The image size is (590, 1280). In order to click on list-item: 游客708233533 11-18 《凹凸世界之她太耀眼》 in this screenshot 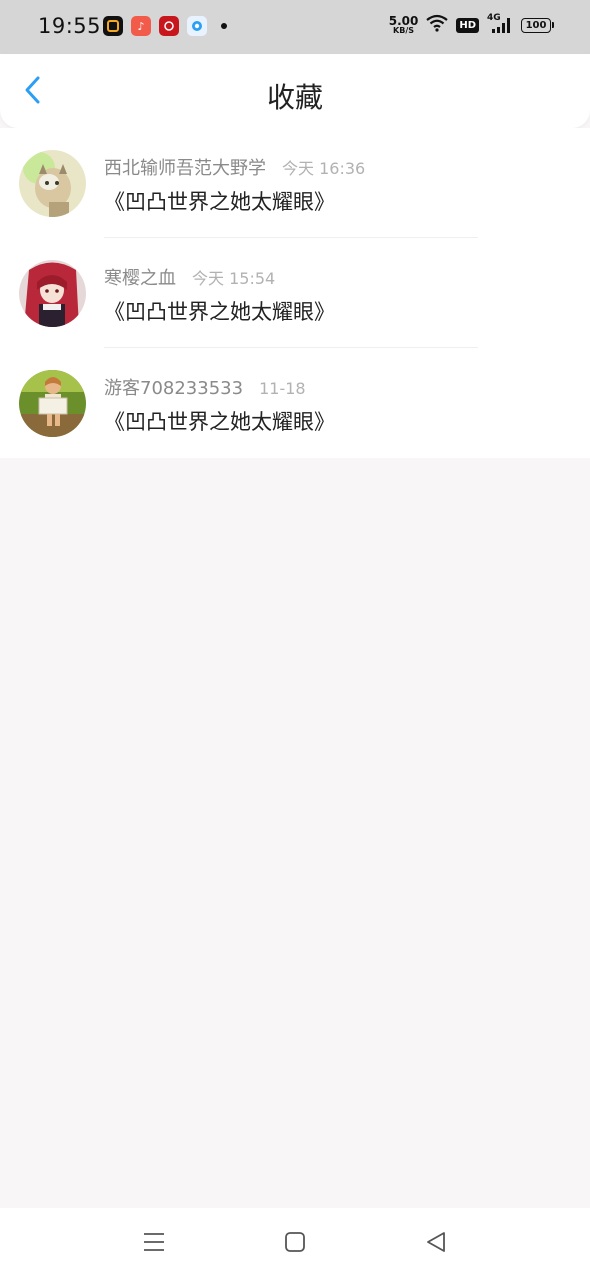, I will do `click(295, 403)`.